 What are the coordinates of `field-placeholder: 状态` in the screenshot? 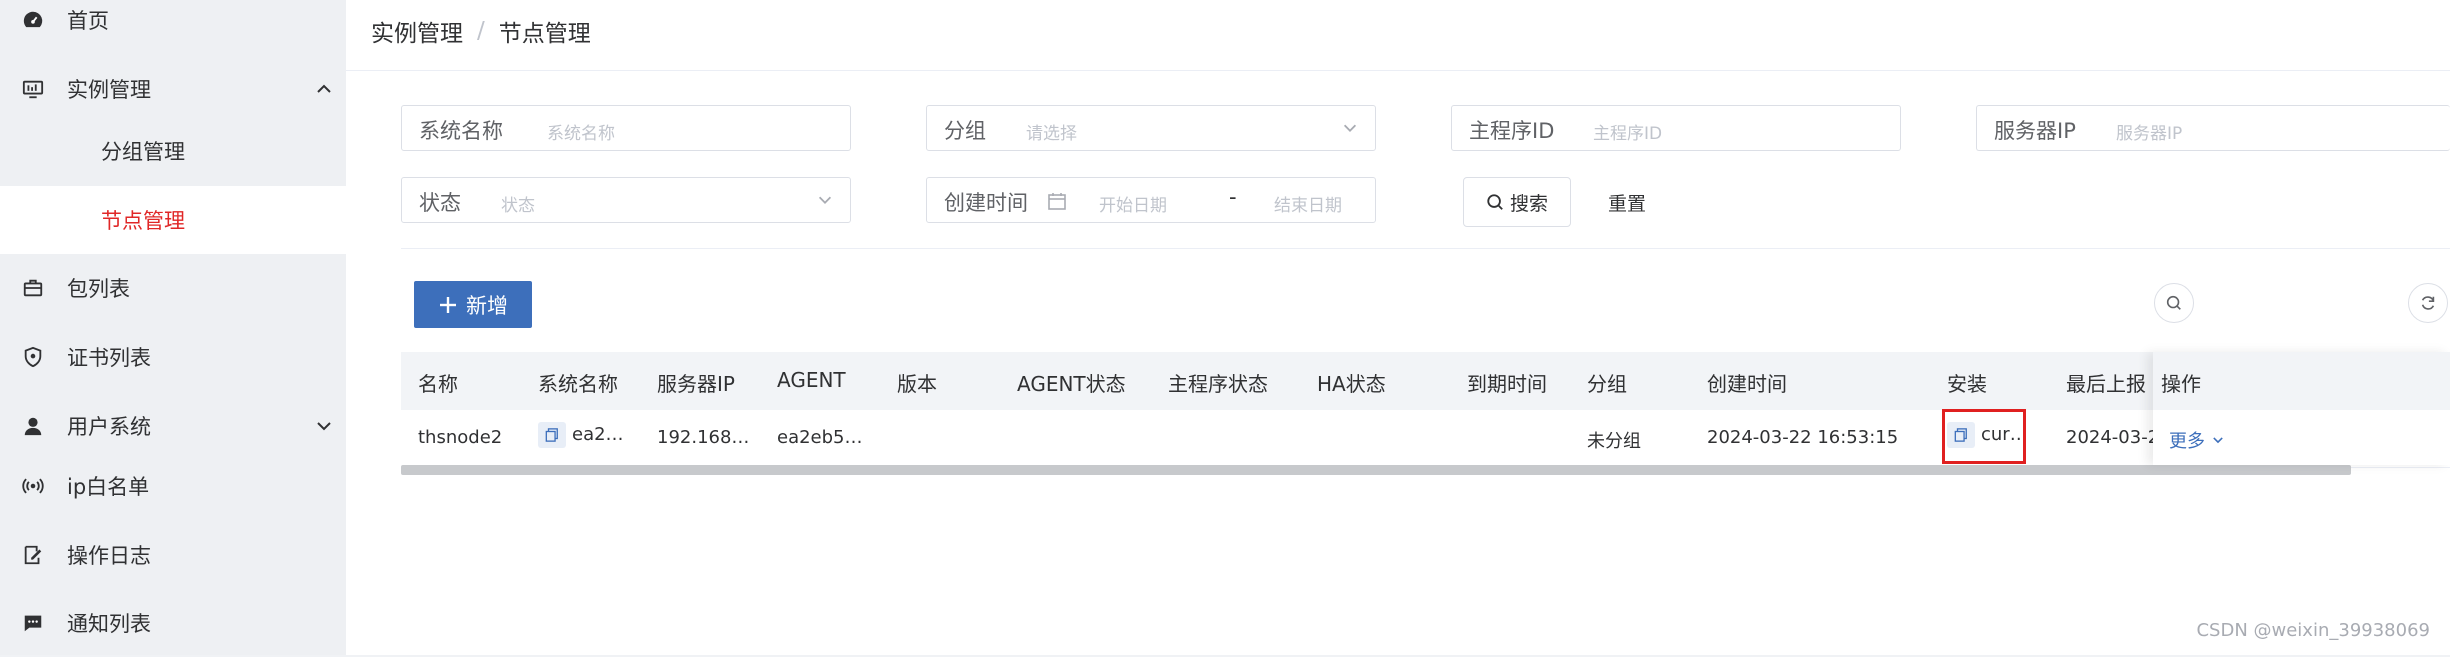 It's located at (518, 206).